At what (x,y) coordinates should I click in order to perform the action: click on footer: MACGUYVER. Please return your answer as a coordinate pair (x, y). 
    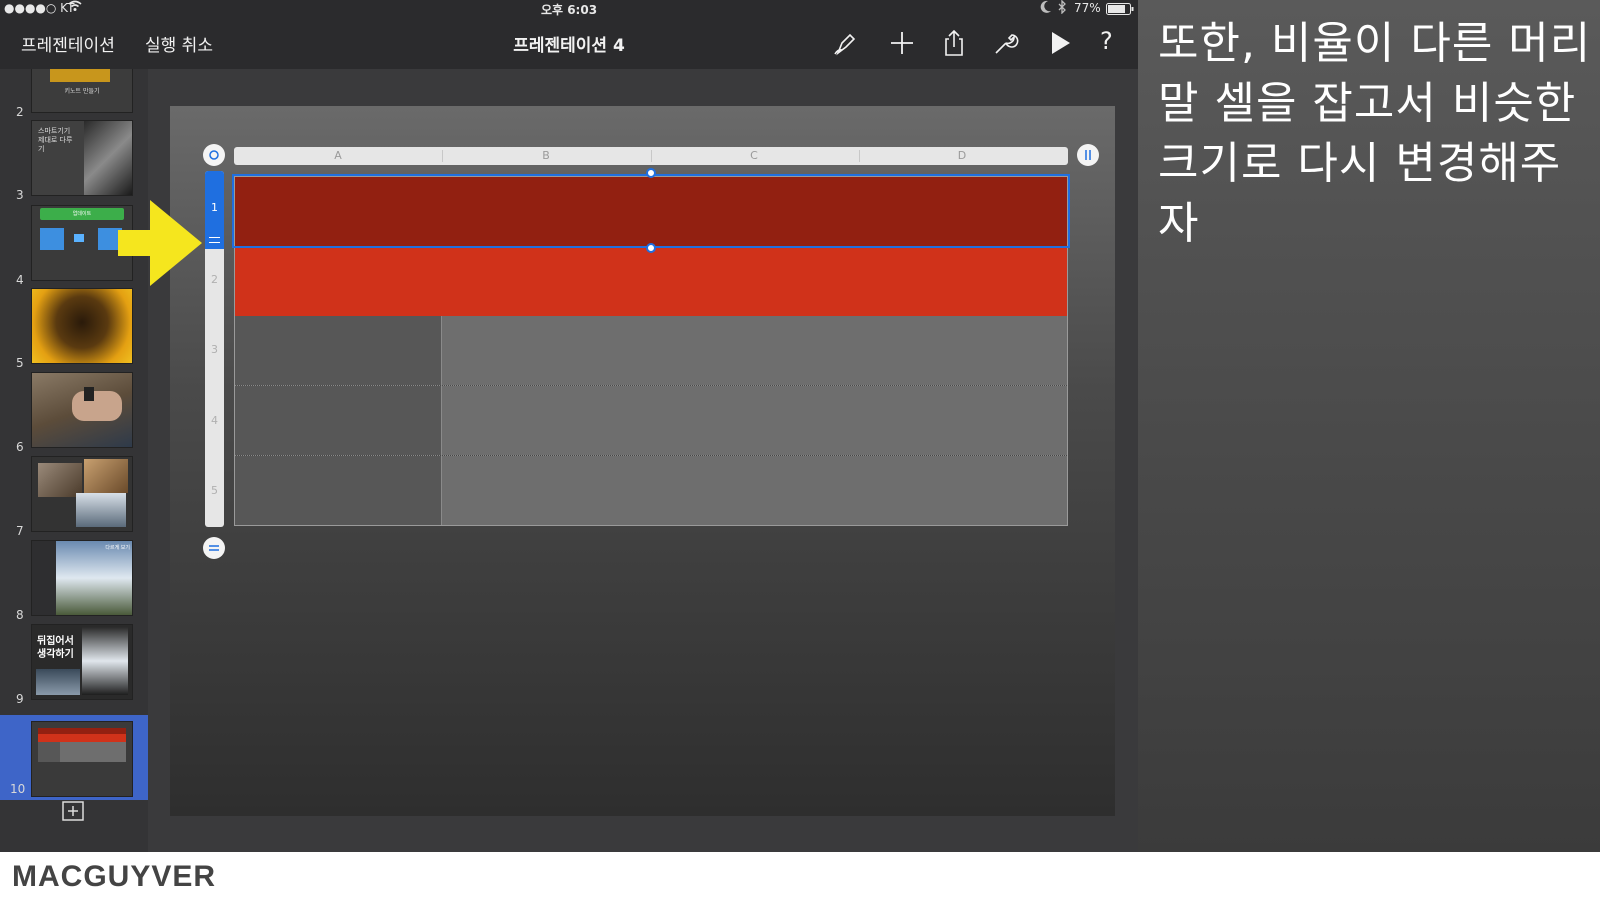
    Looking at the image, I should click on (800, 876).